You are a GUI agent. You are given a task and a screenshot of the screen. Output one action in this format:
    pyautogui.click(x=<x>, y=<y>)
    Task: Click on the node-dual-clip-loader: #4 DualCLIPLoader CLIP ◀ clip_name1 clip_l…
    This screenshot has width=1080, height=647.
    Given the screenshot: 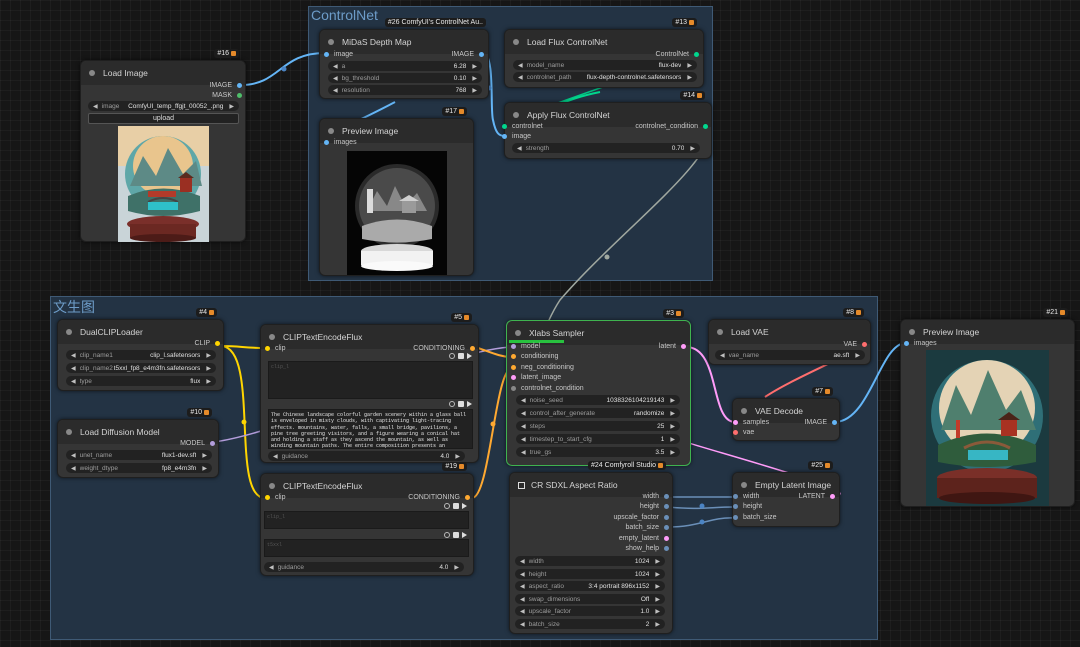 What is the action you would take?
    pyautogui.click(x=140, y=349)
    